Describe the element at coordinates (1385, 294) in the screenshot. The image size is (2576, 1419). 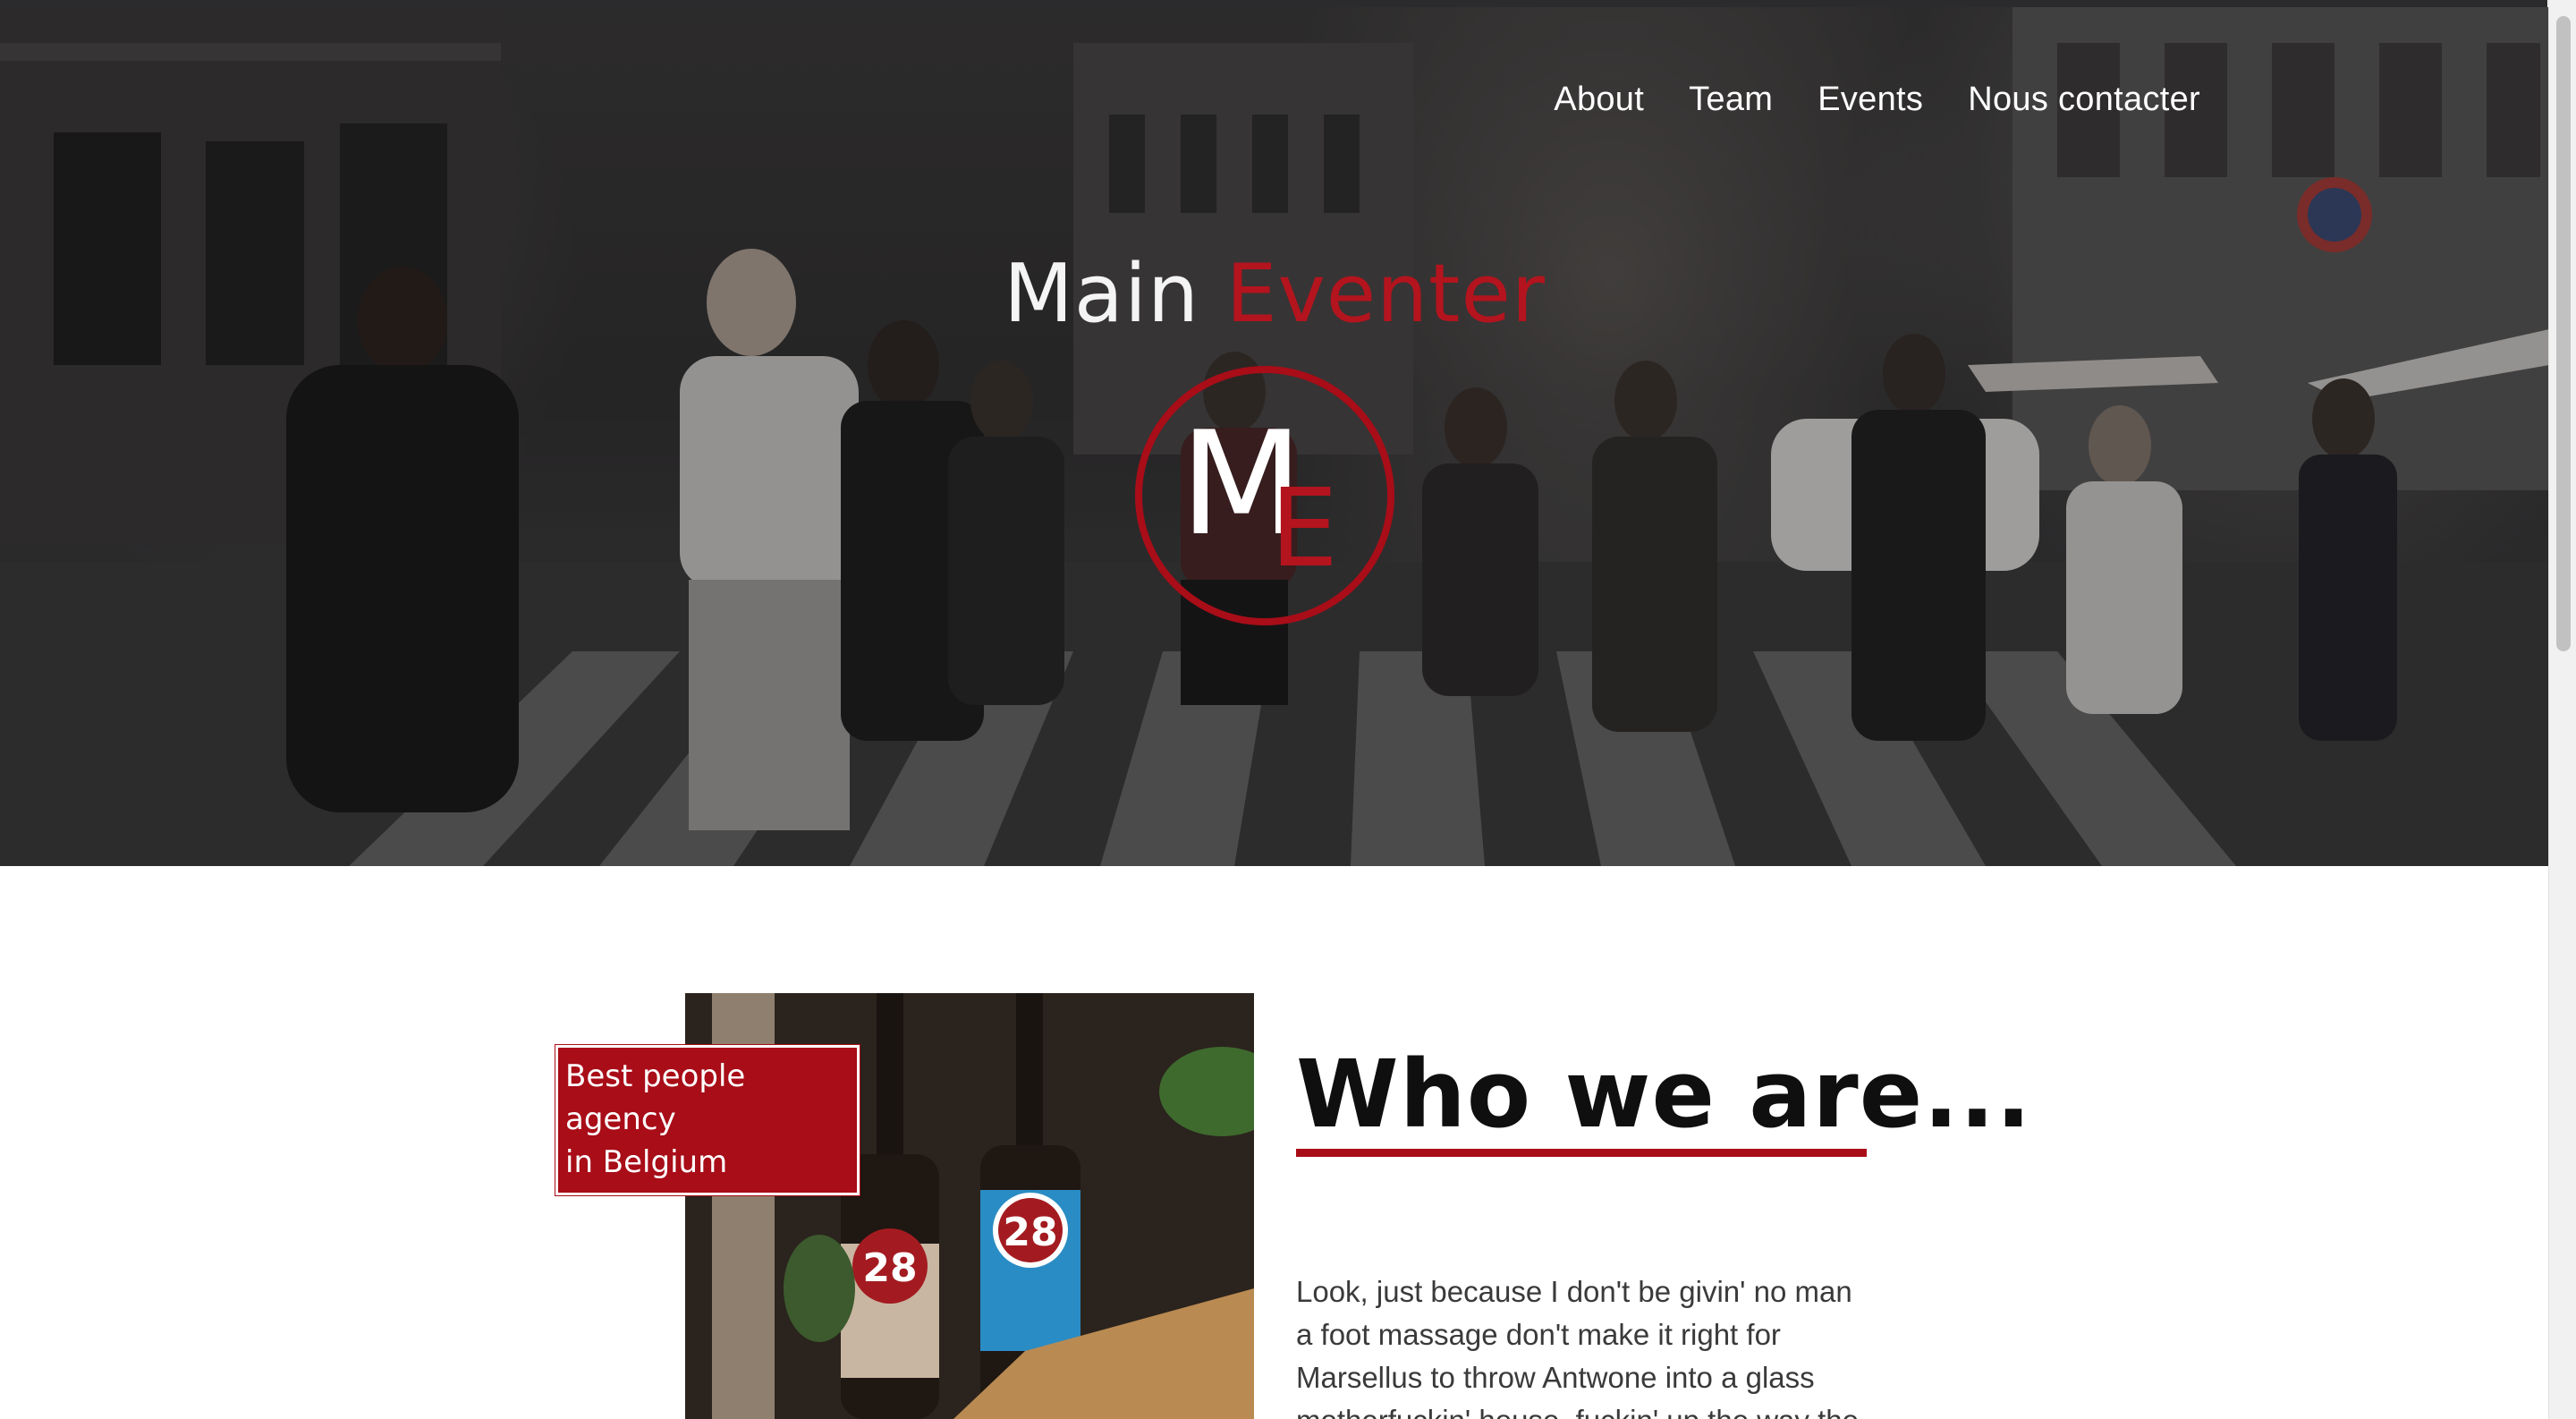
I see `brand-word-eventer: Eventer` at that location.